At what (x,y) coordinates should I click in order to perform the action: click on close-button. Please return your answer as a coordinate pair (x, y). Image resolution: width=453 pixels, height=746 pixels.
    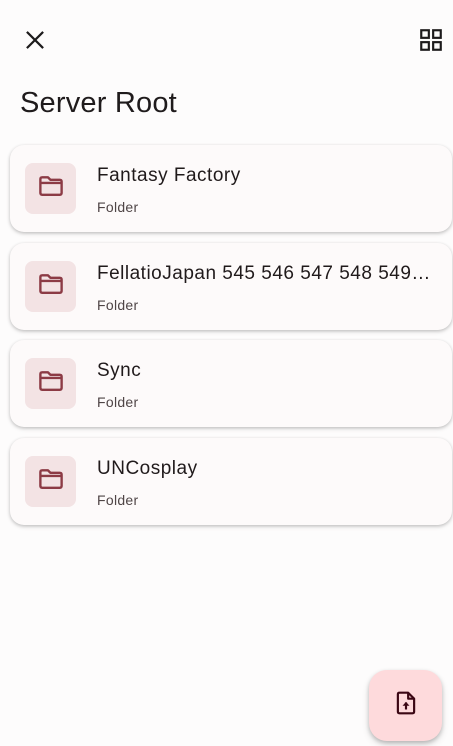
    Looking at the image, I should click on (35, 42).